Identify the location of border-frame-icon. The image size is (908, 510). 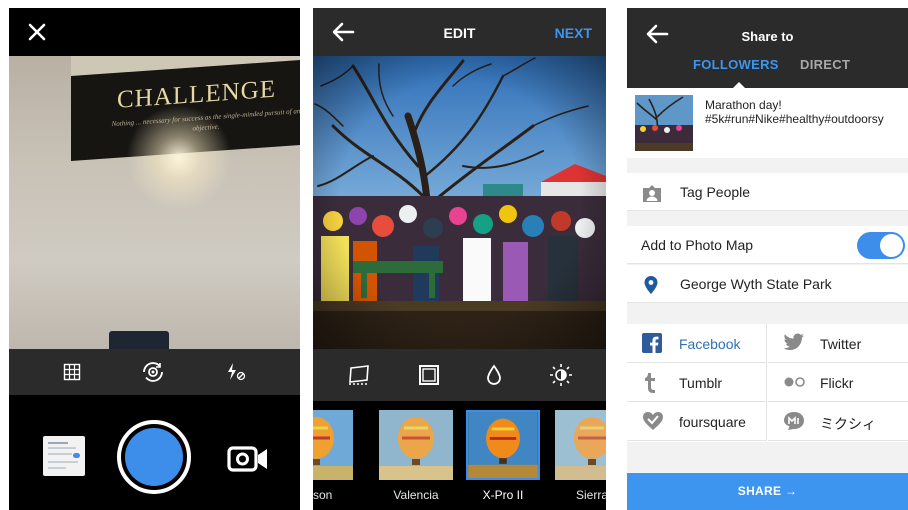
(429, 375).